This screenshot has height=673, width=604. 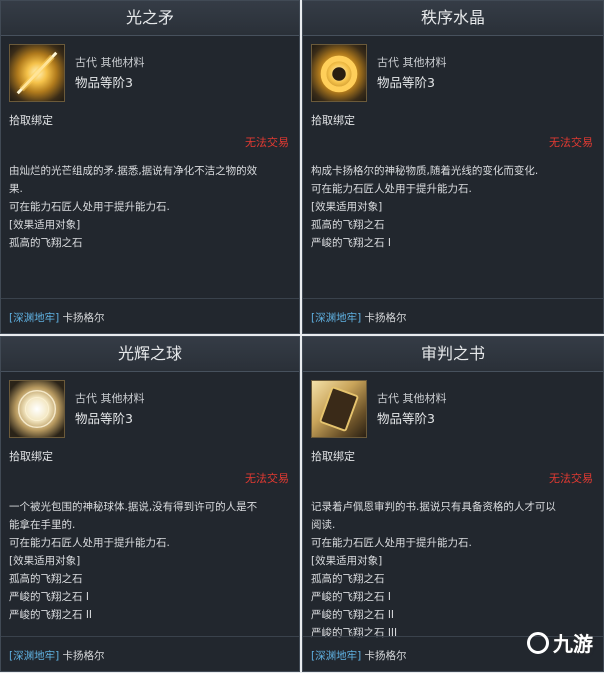 I want to click on item-title: 秩序水晶, so click(x=453, y=18).